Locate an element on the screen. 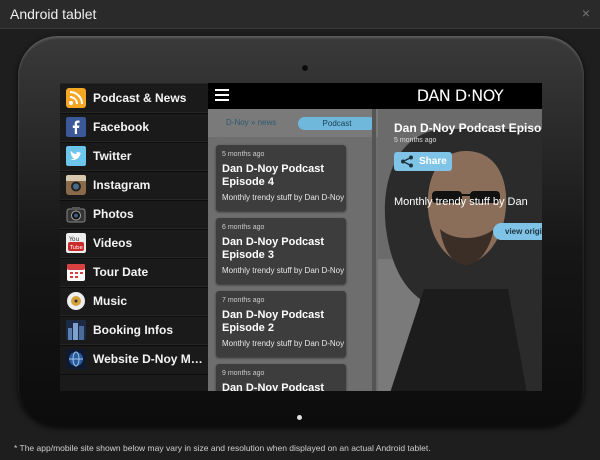 The width and height of the screenshot is (600, 460). svg-text: You is located at coordinates (74, 239).